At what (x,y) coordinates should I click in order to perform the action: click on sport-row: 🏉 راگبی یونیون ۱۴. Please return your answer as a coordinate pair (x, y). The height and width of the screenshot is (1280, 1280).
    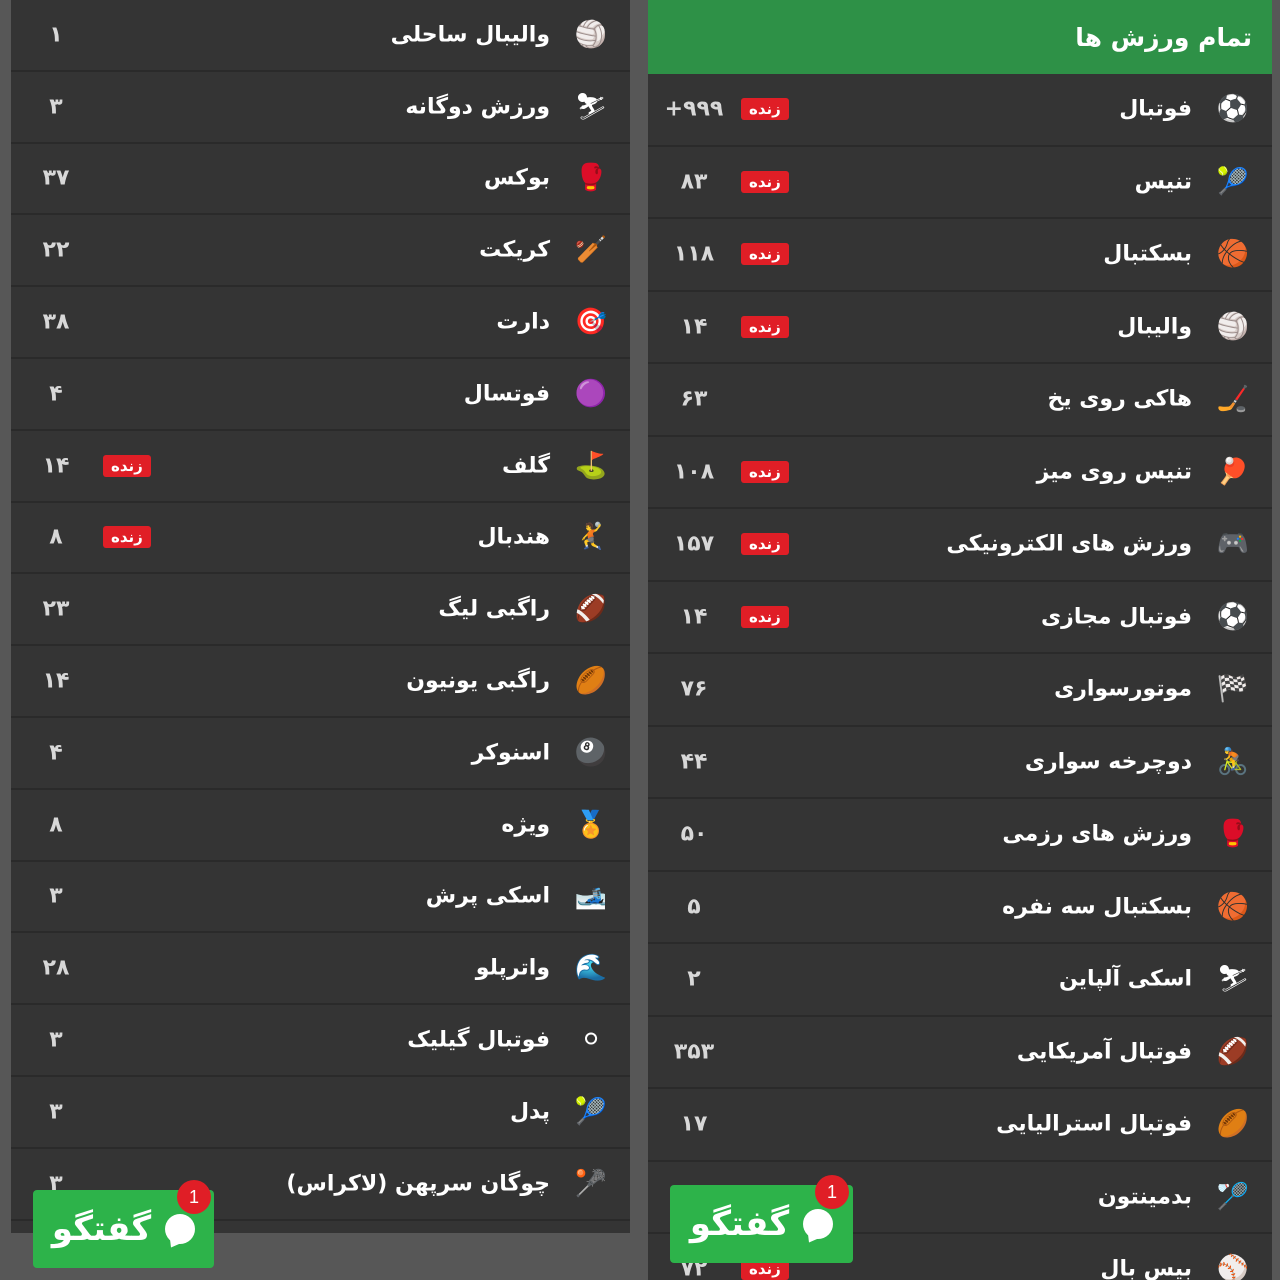
    Looking at the image, I should click on (320, 682).